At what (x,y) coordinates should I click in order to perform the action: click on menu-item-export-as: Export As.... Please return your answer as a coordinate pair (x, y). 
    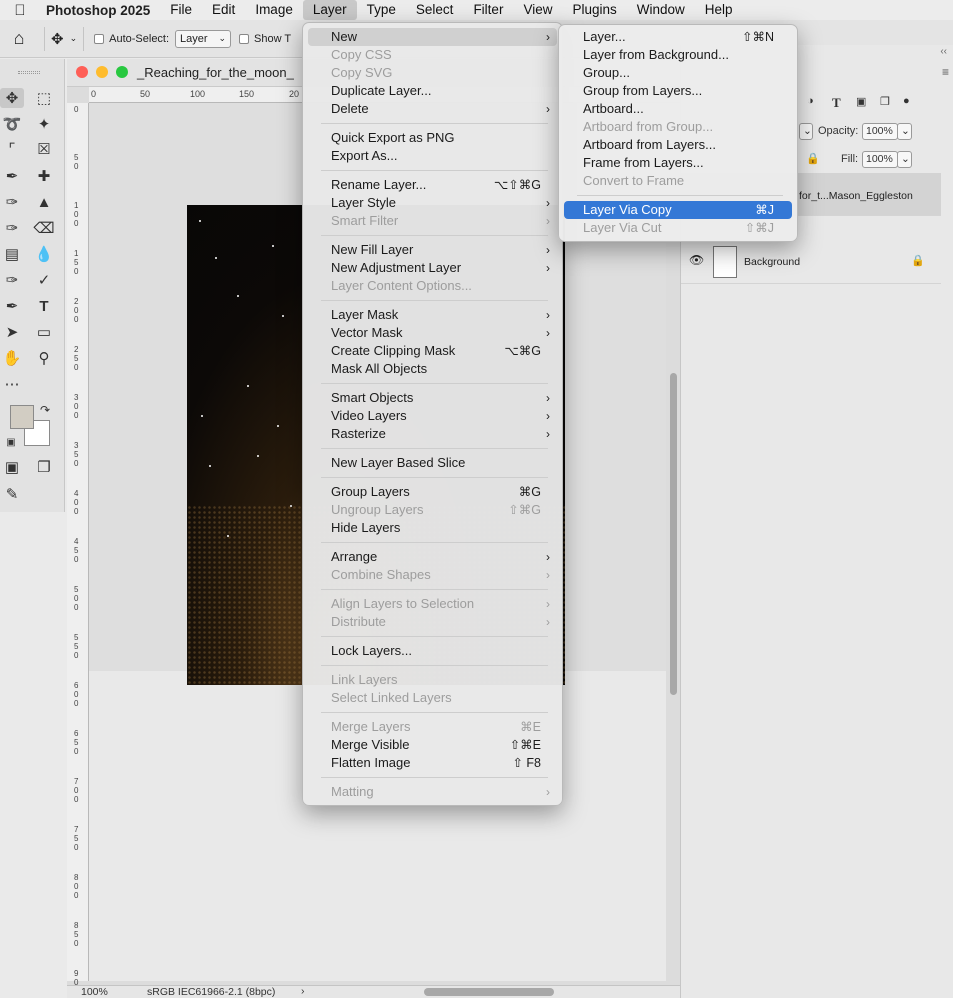
    Looking at the image, I should click on (432, 156).